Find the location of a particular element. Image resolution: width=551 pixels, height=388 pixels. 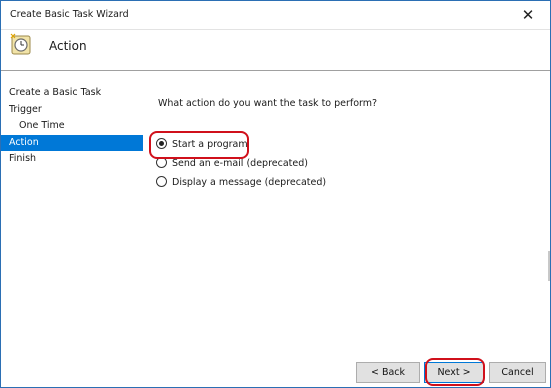

close-icon: ✕ is located at coordinates (528, 15).